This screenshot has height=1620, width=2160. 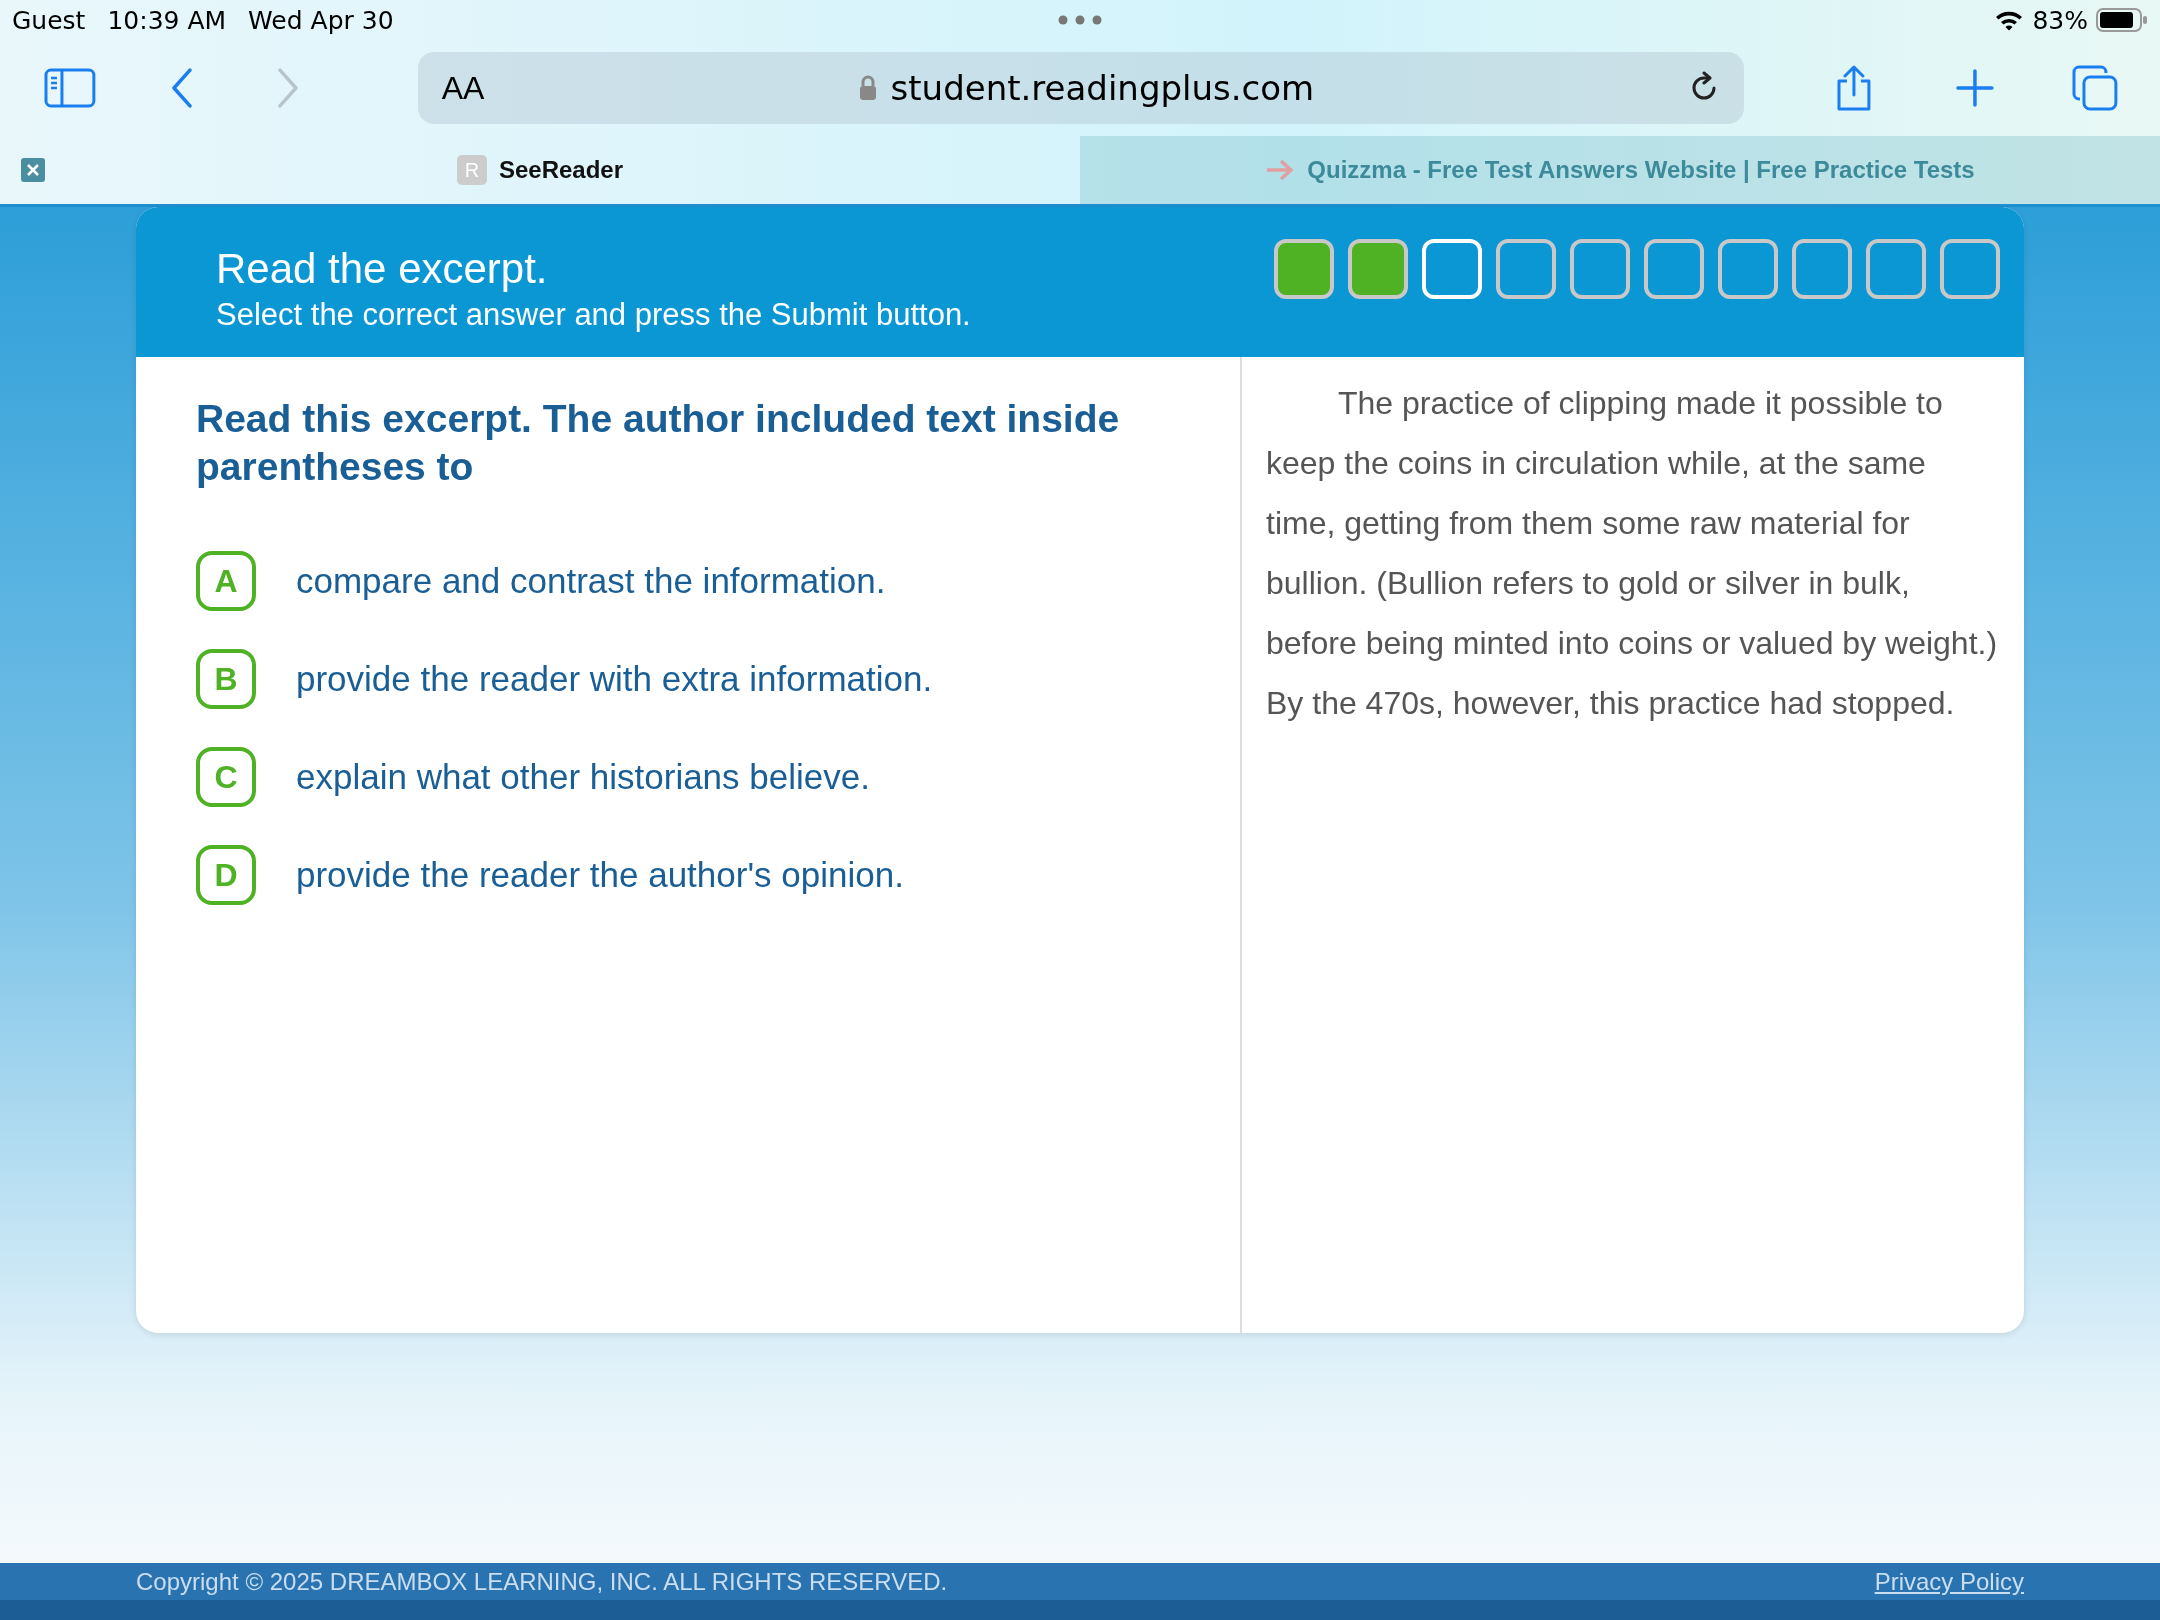 What do you see at coordinates (591, 581) in the screenshot?
I see `answer-text: compare and contrast the information.` at bounding box center [591, 581].